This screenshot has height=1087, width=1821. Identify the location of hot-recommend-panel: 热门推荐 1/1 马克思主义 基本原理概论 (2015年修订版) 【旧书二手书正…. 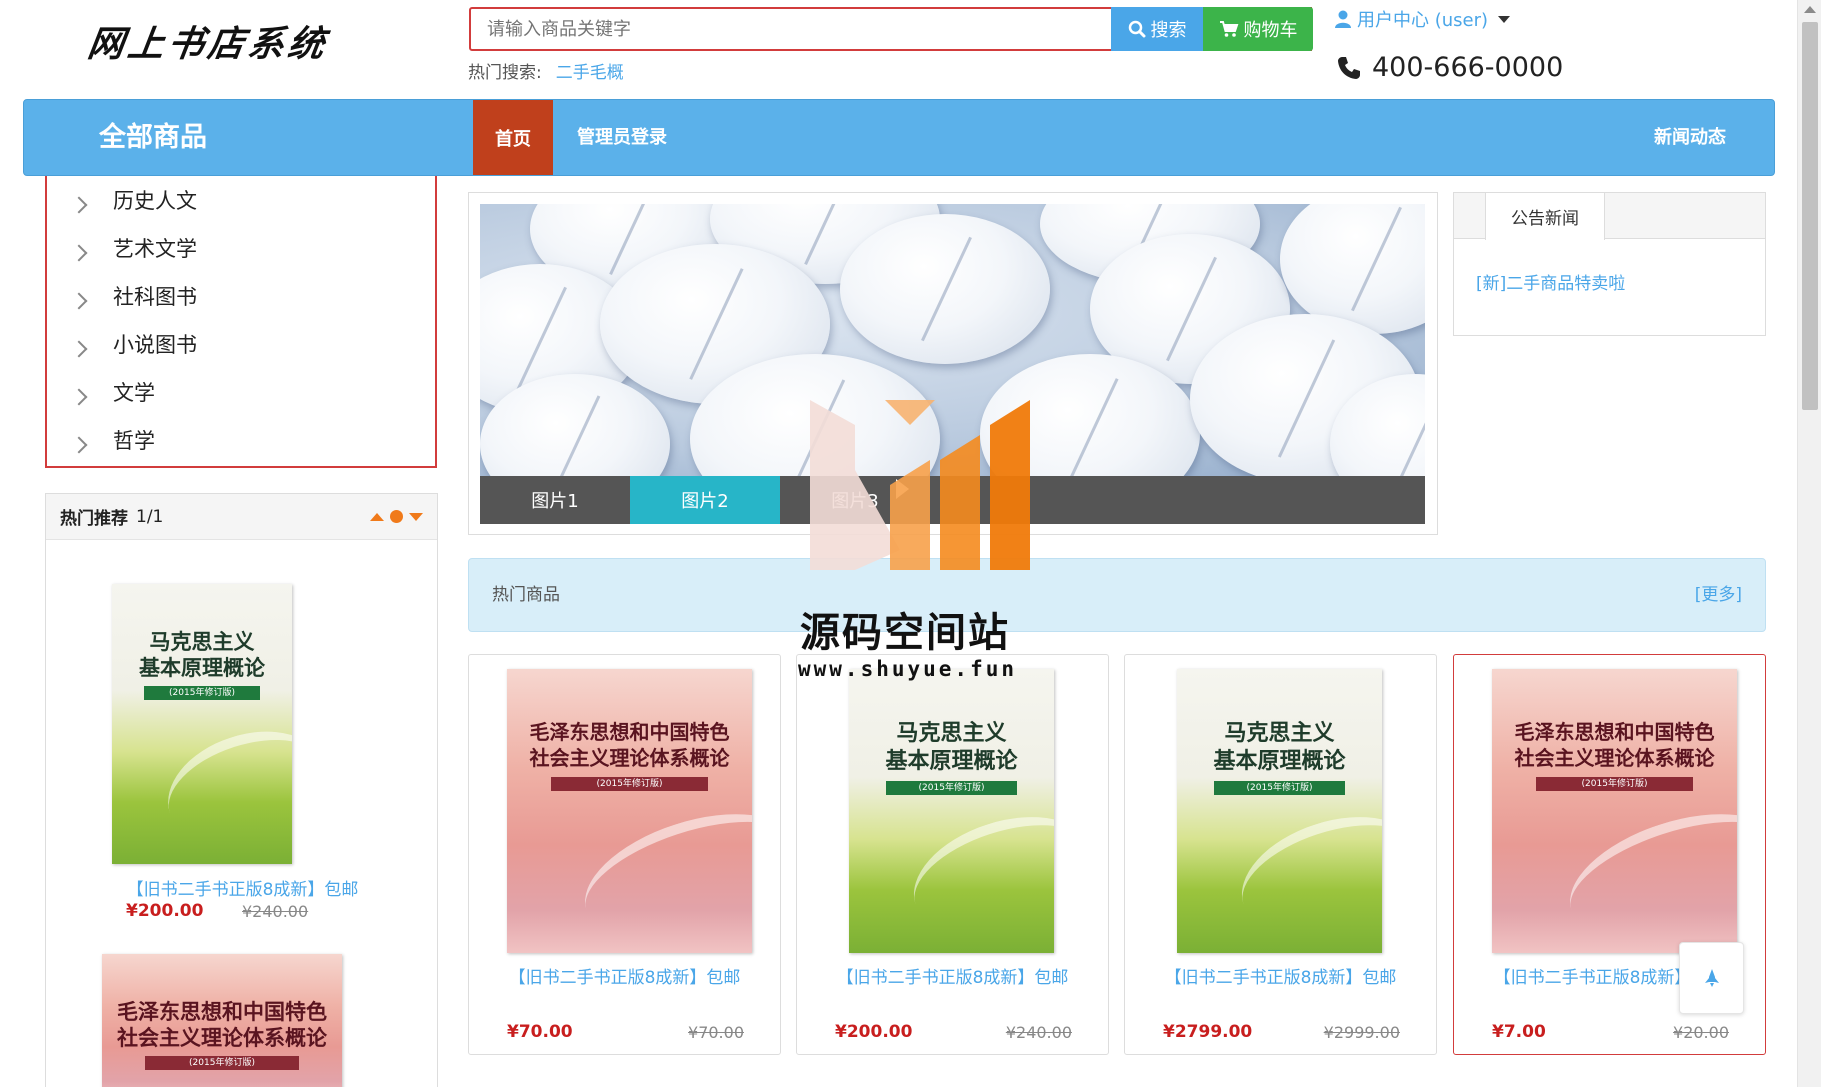
(241, 790).